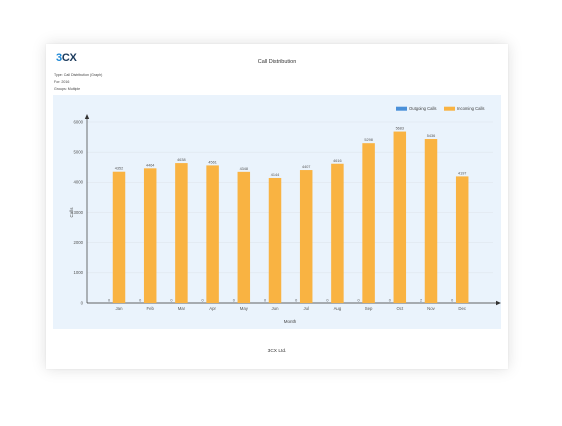  Describe the element at coordinates (306, 167) in the screenshot. I see `data-label-incoming: 4407` at that location.